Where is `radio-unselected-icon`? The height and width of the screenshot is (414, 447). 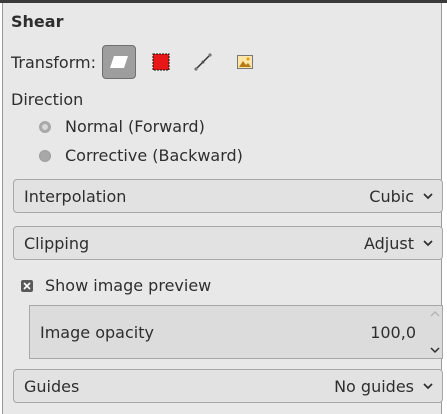
radio-unselected-icon is located at coordinates (45, 155).